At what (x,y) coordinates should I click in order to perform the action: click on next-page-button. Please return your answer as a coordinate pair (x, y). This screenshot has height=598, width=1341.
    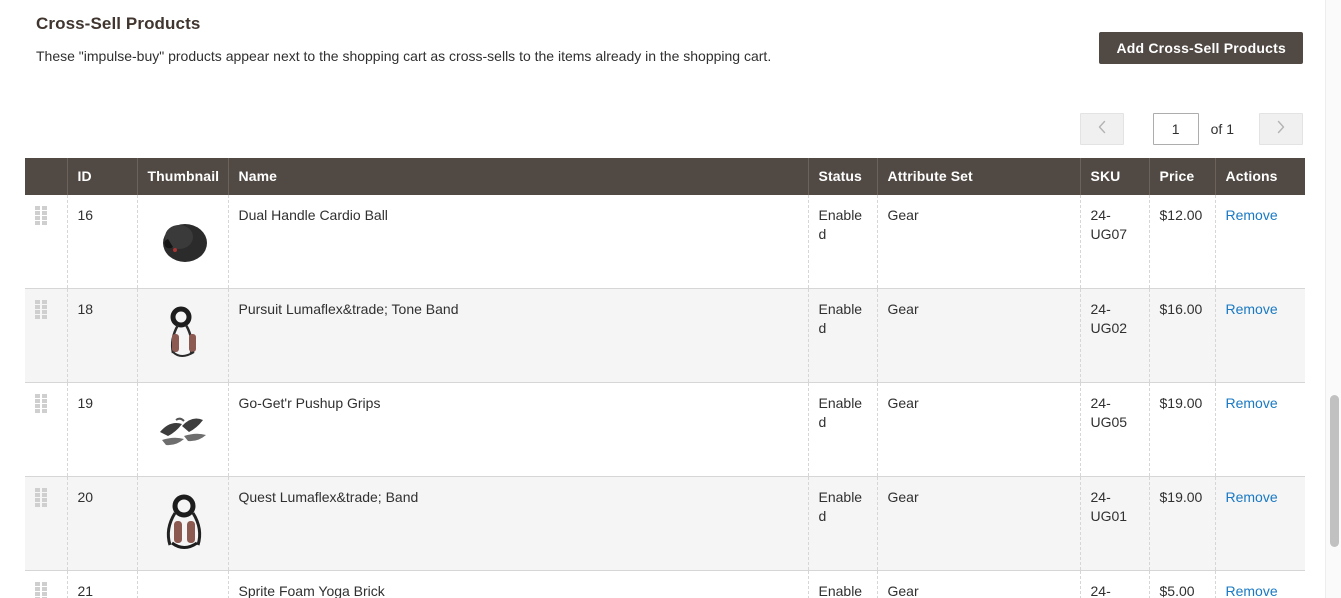
    Looking at the image, I should click on (1281, 129).